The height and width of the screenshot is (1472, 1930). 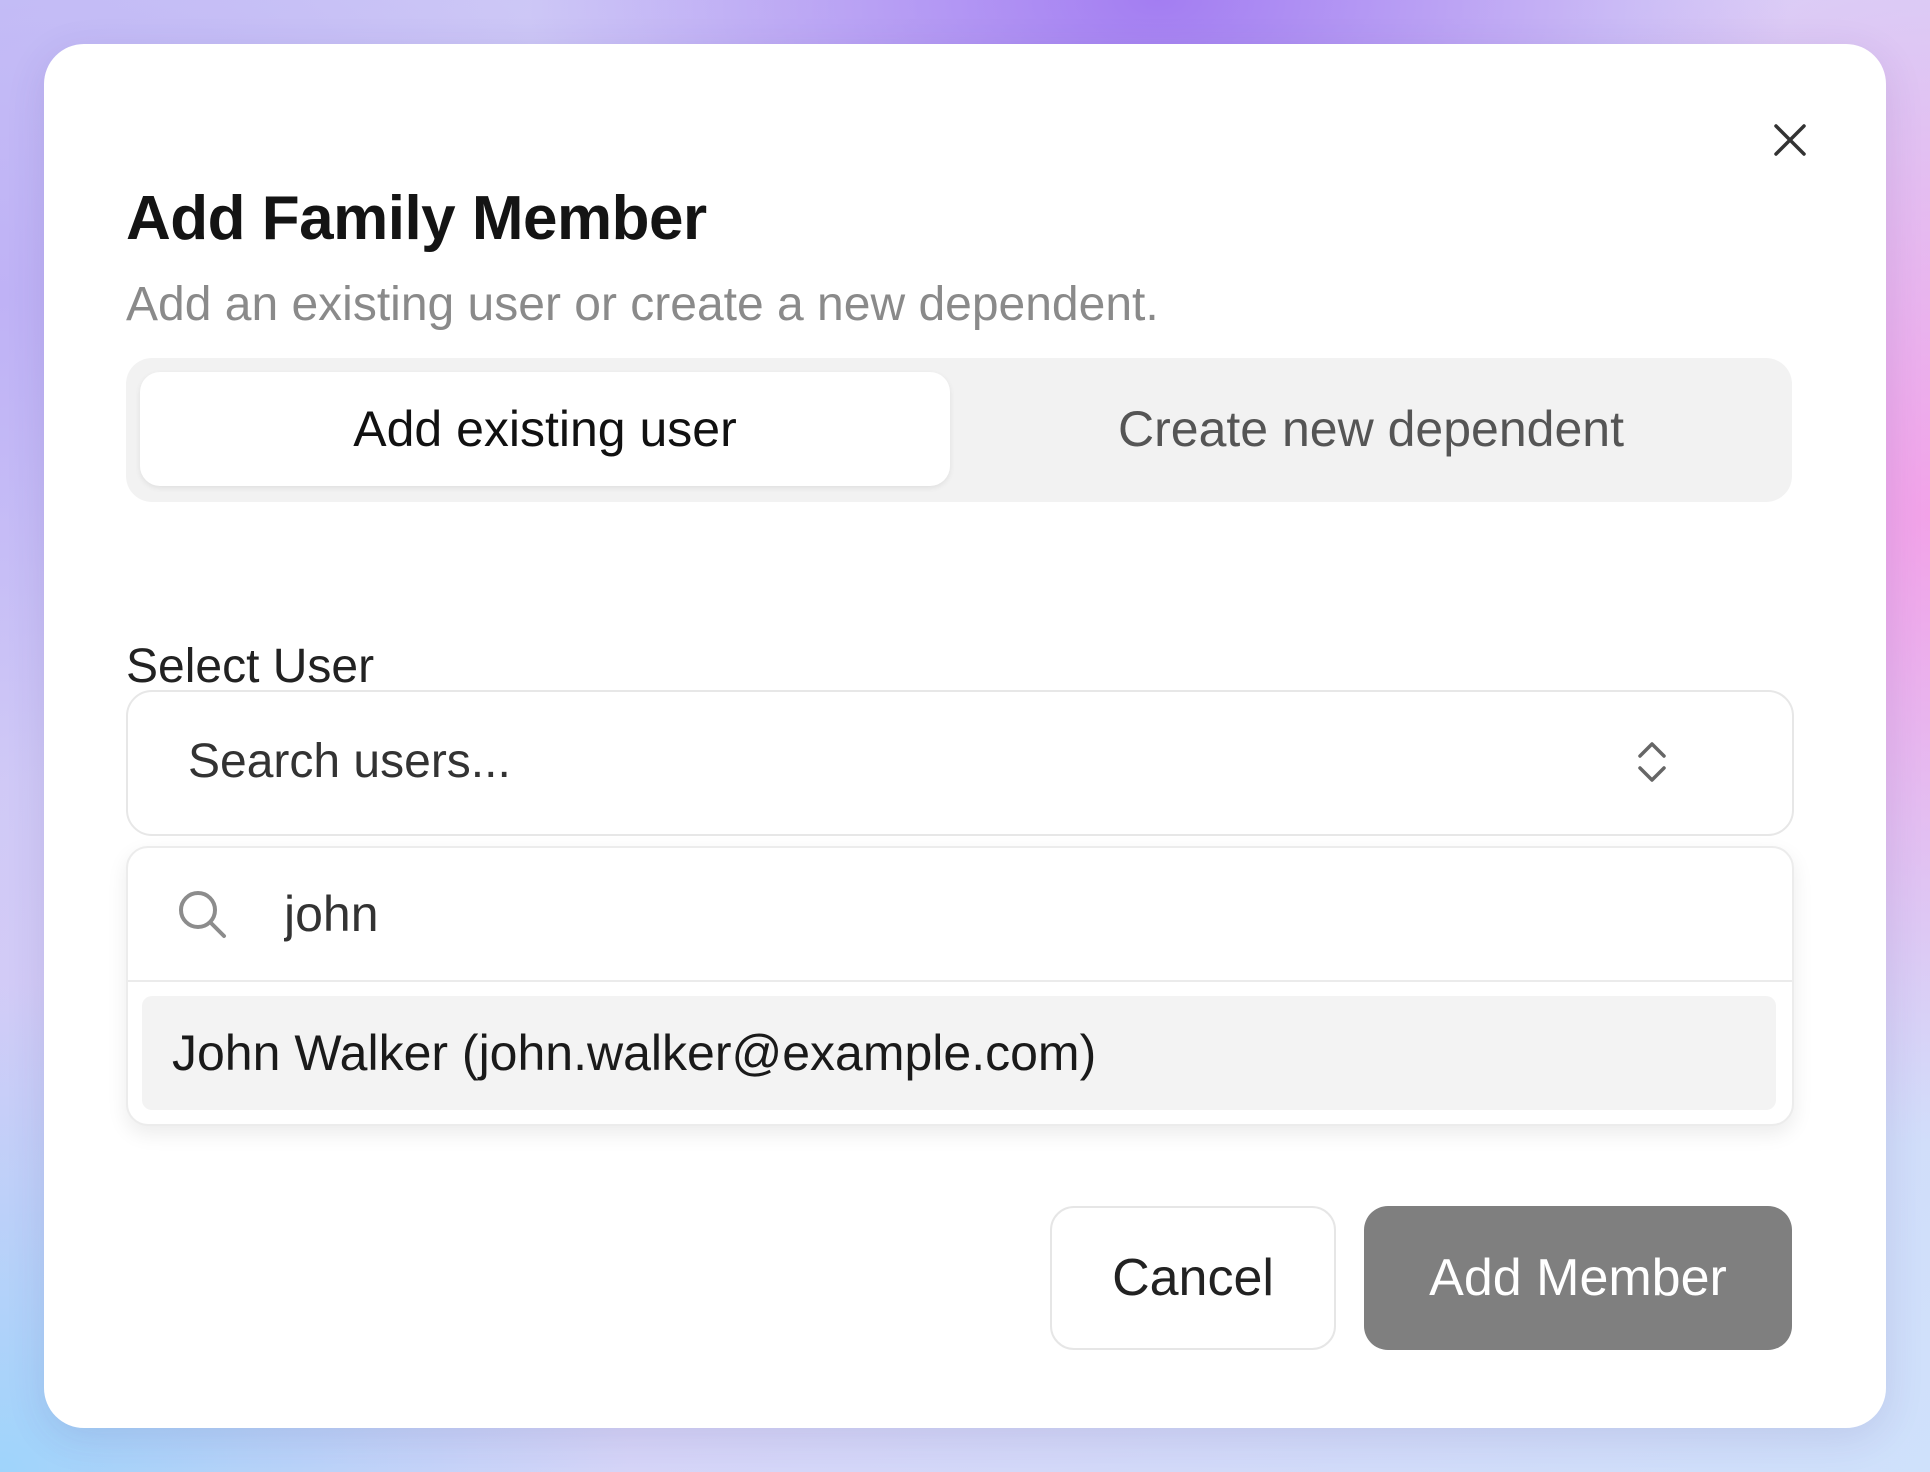 What do you see at coordinates (416, 218) in the screenshot?
I see `dialog-title: Add Family Member` at bounding box center [416, 218].